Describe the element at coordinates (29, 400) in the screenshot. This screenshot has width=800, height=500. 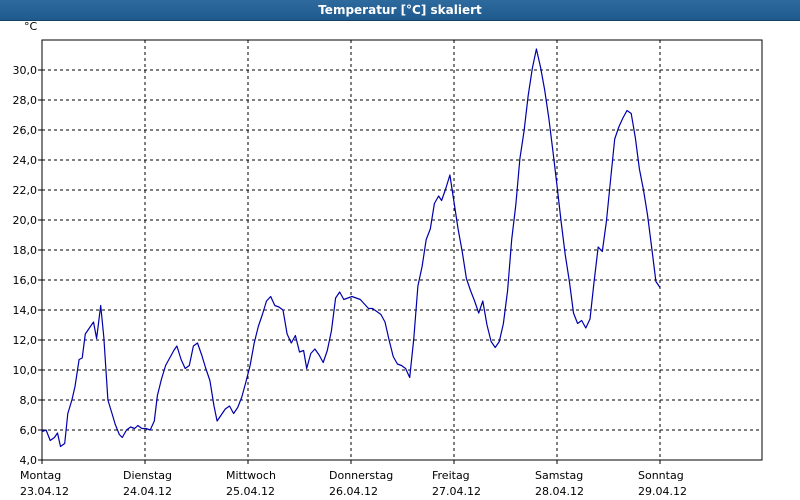
I see `y-tick-label: 8,0` at that location.